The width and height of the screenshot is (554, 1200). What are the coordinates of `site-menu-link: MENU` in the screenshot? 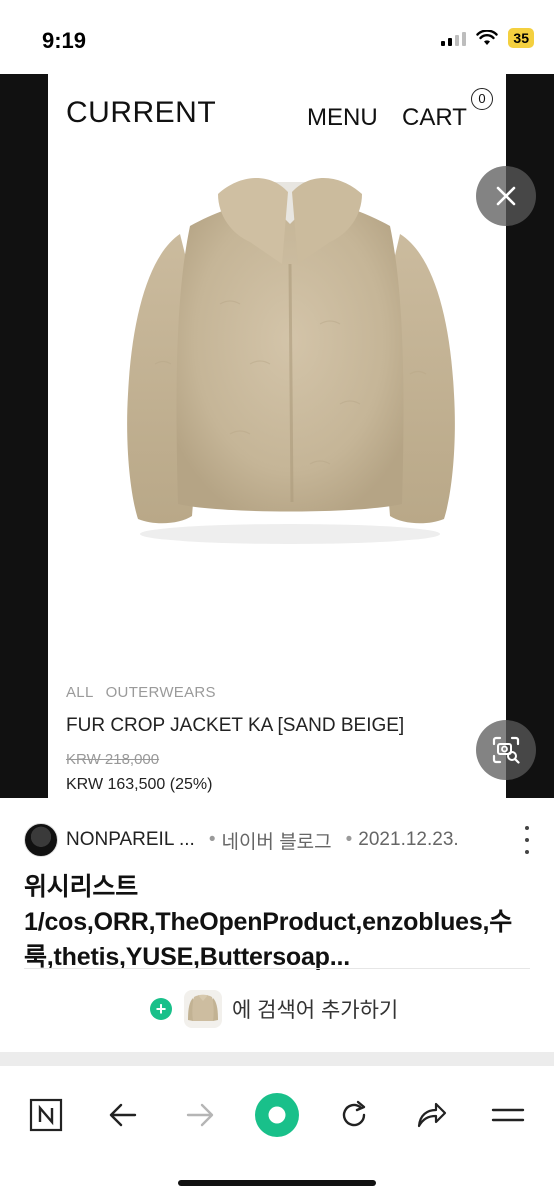 It's located at (342, 117).